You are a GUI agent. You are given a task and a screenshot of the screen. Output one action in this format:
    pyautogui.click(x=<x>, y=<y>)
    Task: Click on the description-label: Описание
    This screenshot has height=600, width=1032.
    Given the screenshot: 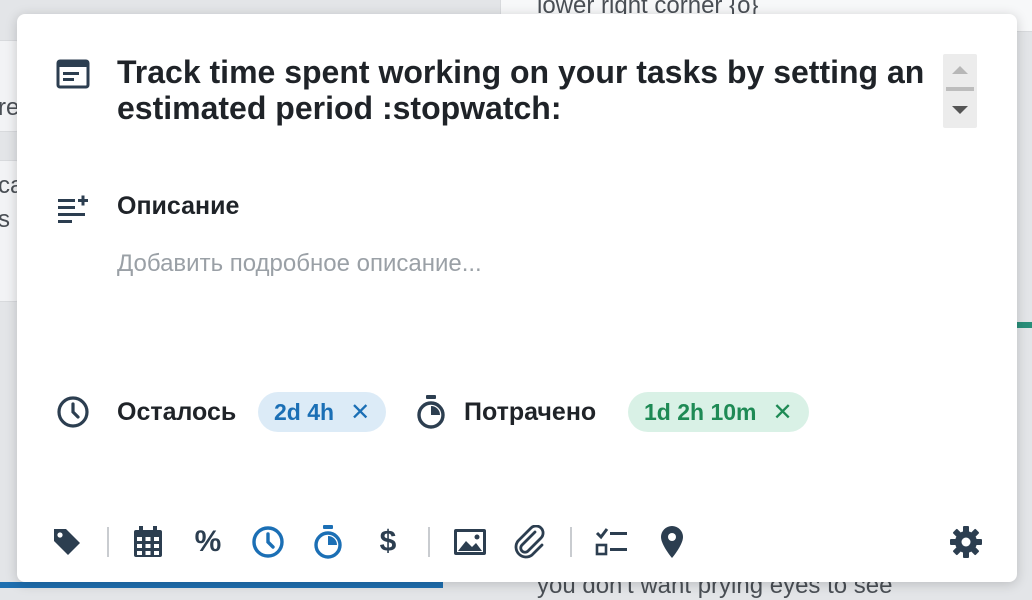 What is the action you would take?
    pyautogui.click(x=178, y=206)
    